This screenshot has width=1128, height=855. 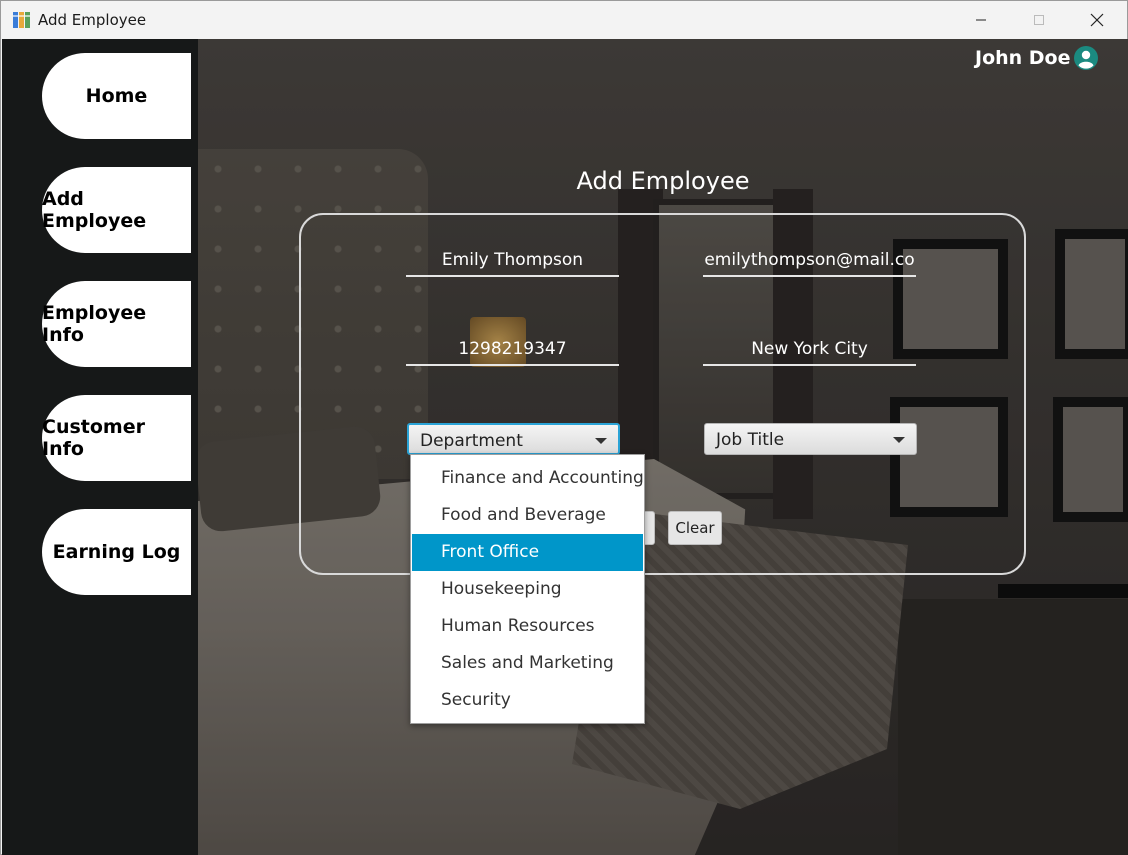 What do you see at coordinates (471, 441) in the screenshot?
I see `department-combobox-value: Department` at bounding box center [471, 441].